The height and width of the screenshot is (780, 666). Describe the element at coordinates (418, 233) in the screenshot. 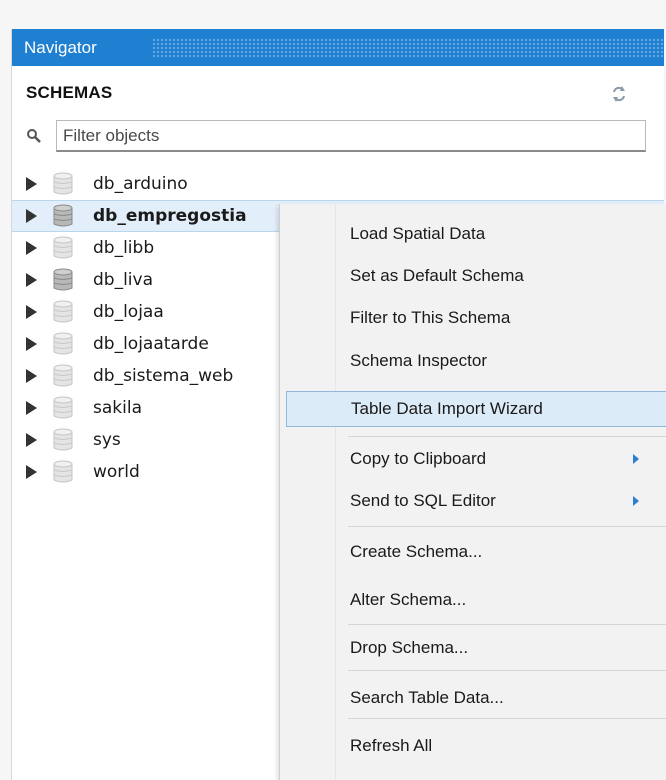

I see `menu-item-label: Load Spatial Data` at that location.